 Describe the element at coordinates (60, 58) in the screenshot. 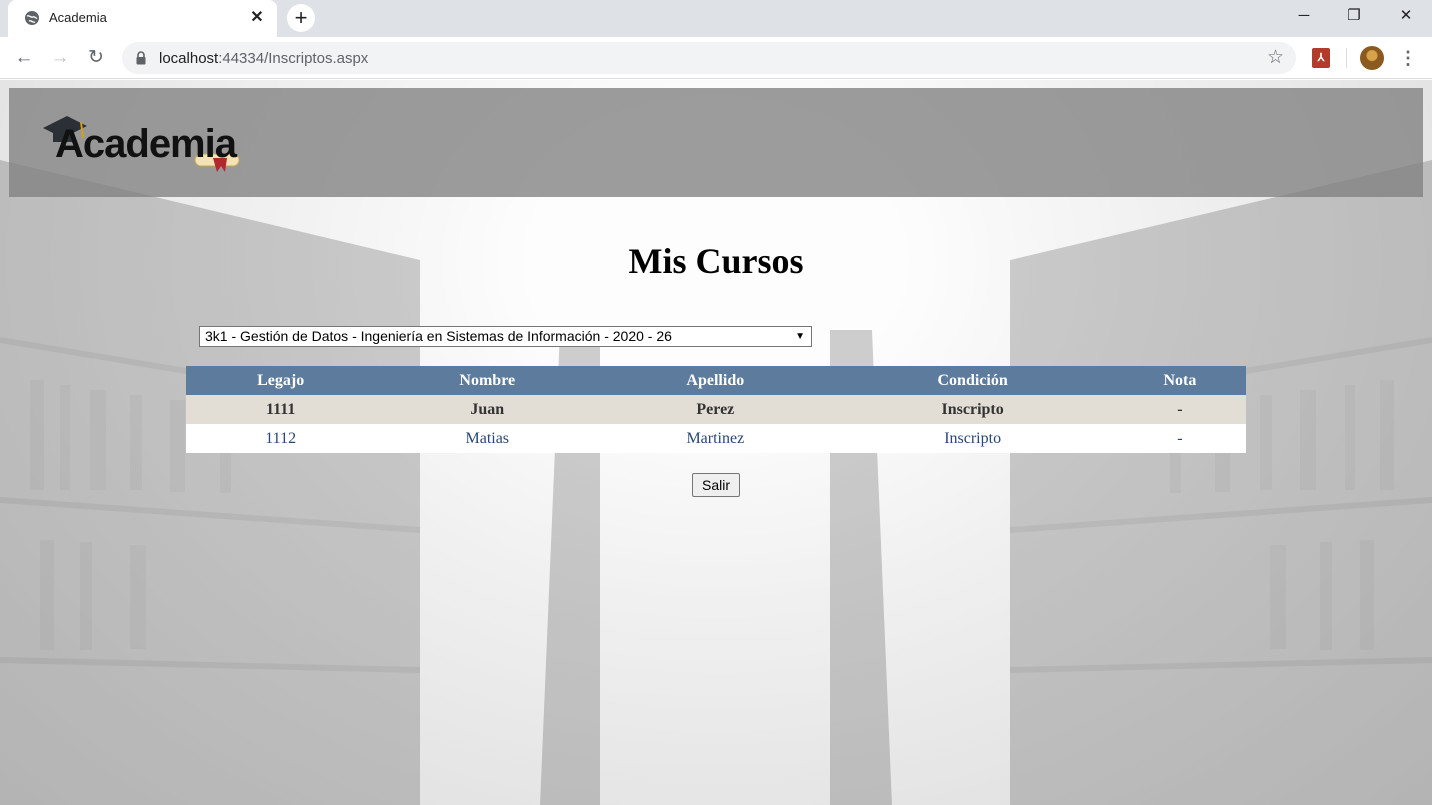

I see `forward-icon: →` at that location.